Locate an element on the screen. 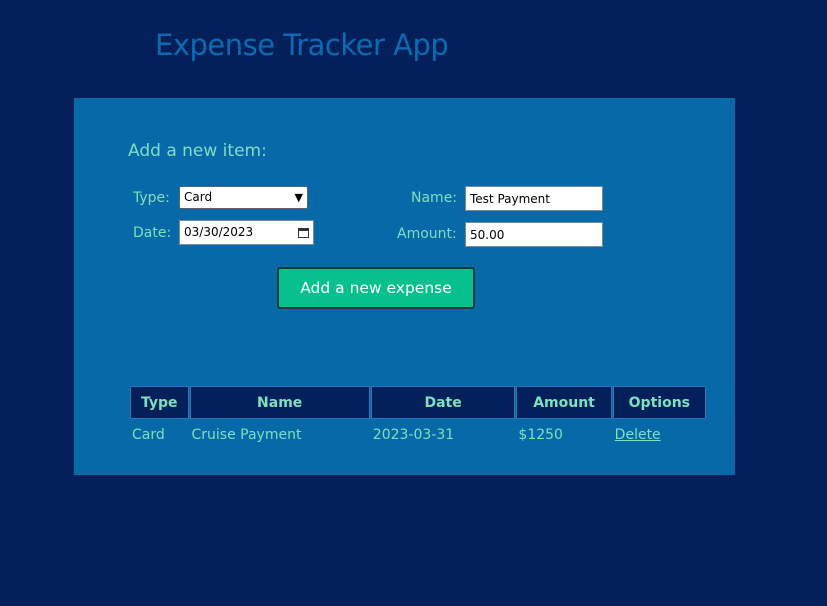 This screenshot has width=827, height=606. type-label: Type: is located at coordinates (151, 198).